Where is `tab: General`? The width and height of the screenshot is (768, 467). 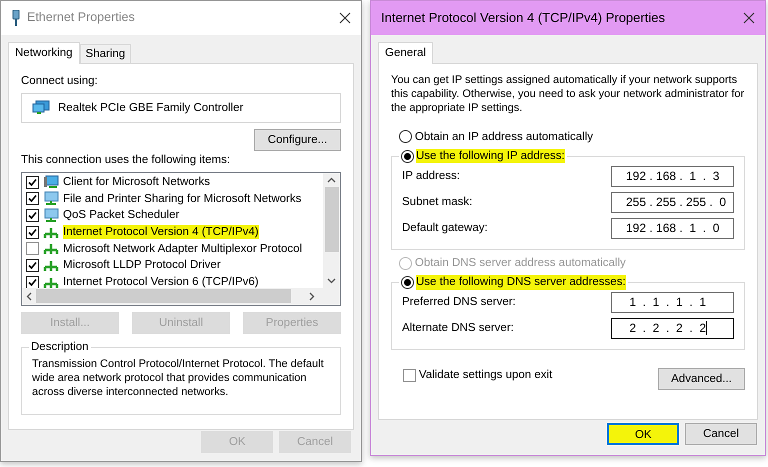
tab: General is located at coordinates (405, 53).